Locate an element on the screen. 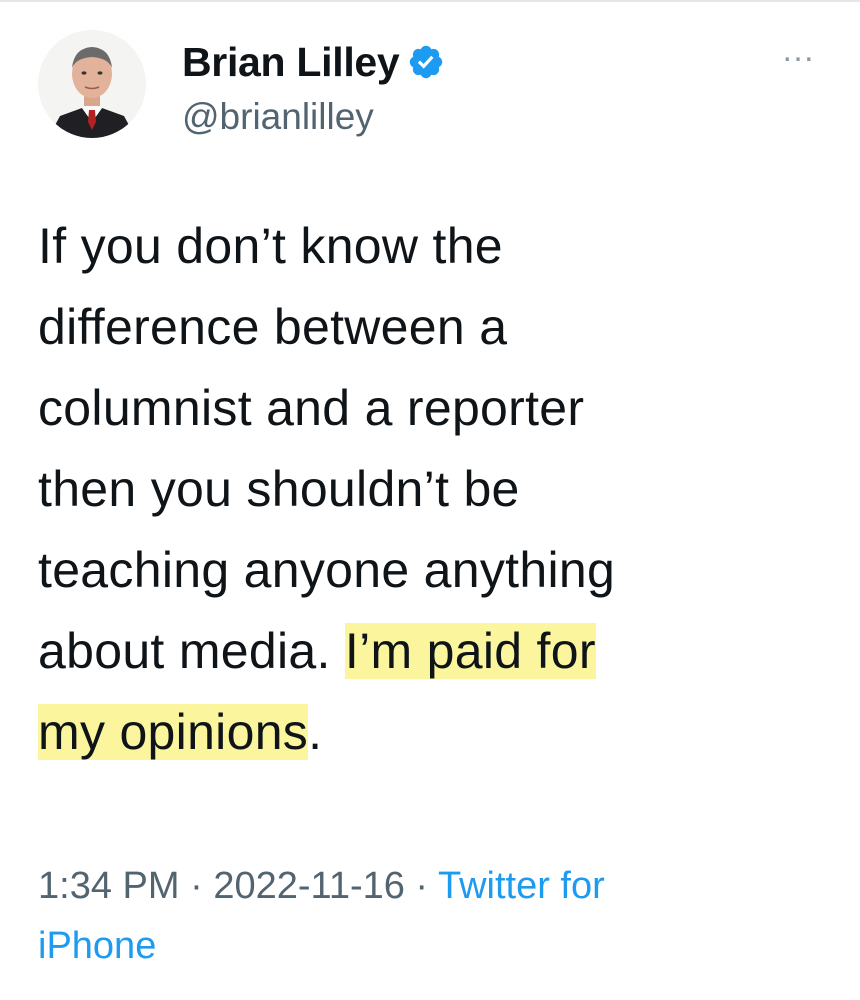  author-info: Brian Lilley @brianlilley is located at coordinates (313, 86).